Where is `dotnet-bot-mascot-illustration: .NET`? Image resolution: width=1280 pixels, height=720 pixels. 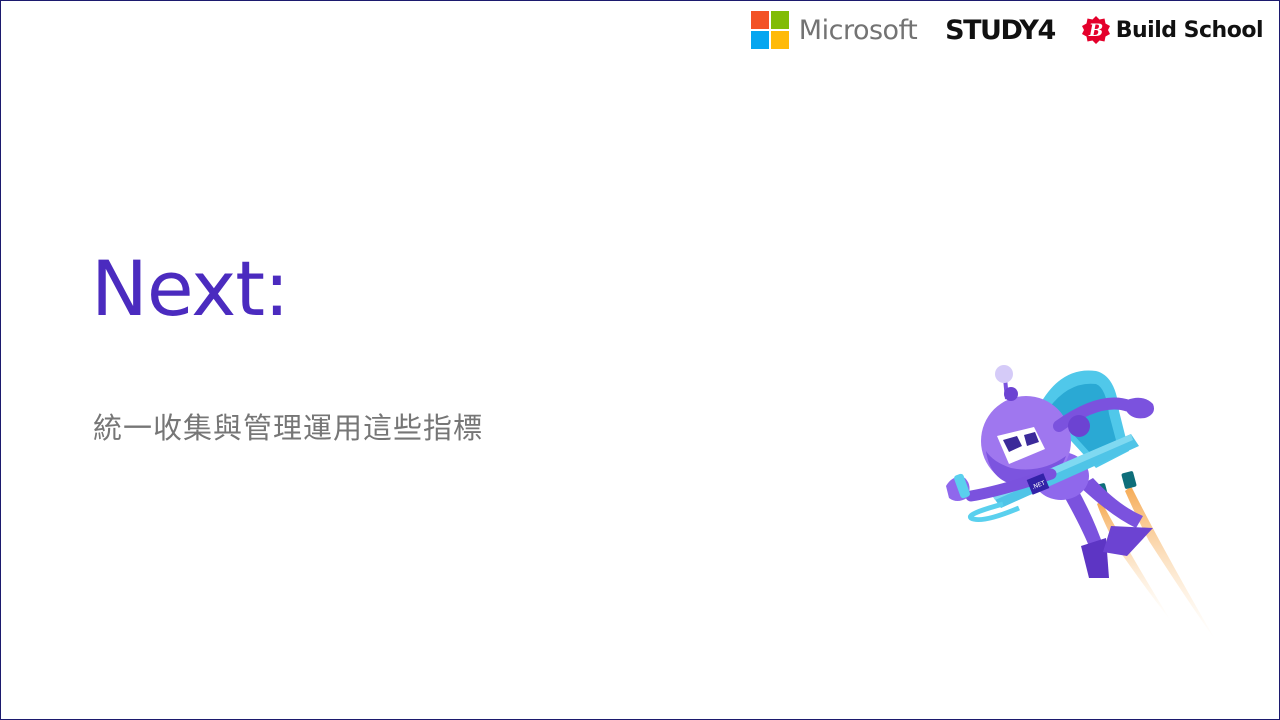
dotnet-bot-mascot-illustration: .NET is located at coordinates (1081, 503).